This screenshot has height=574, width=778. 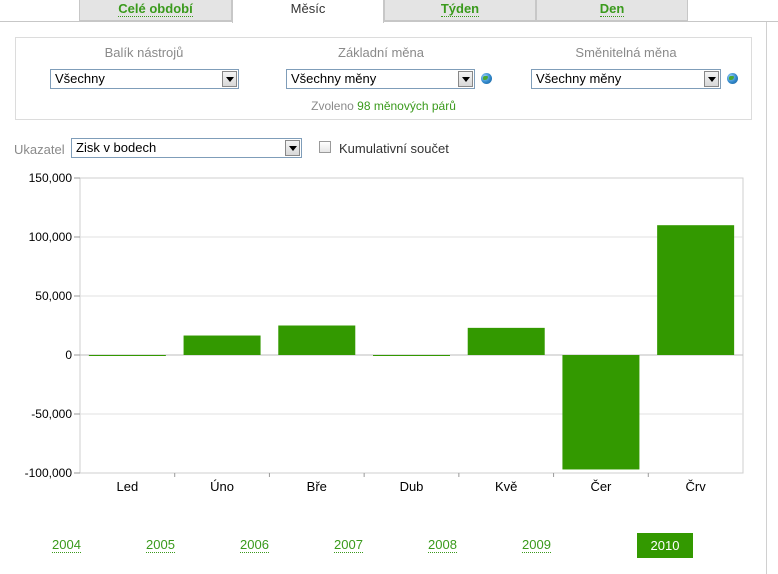 What do you see at coordinates (380, 79) in the screenshot?
I see `base-currency-select: Všechny měny` at bounding box center [380, 79].